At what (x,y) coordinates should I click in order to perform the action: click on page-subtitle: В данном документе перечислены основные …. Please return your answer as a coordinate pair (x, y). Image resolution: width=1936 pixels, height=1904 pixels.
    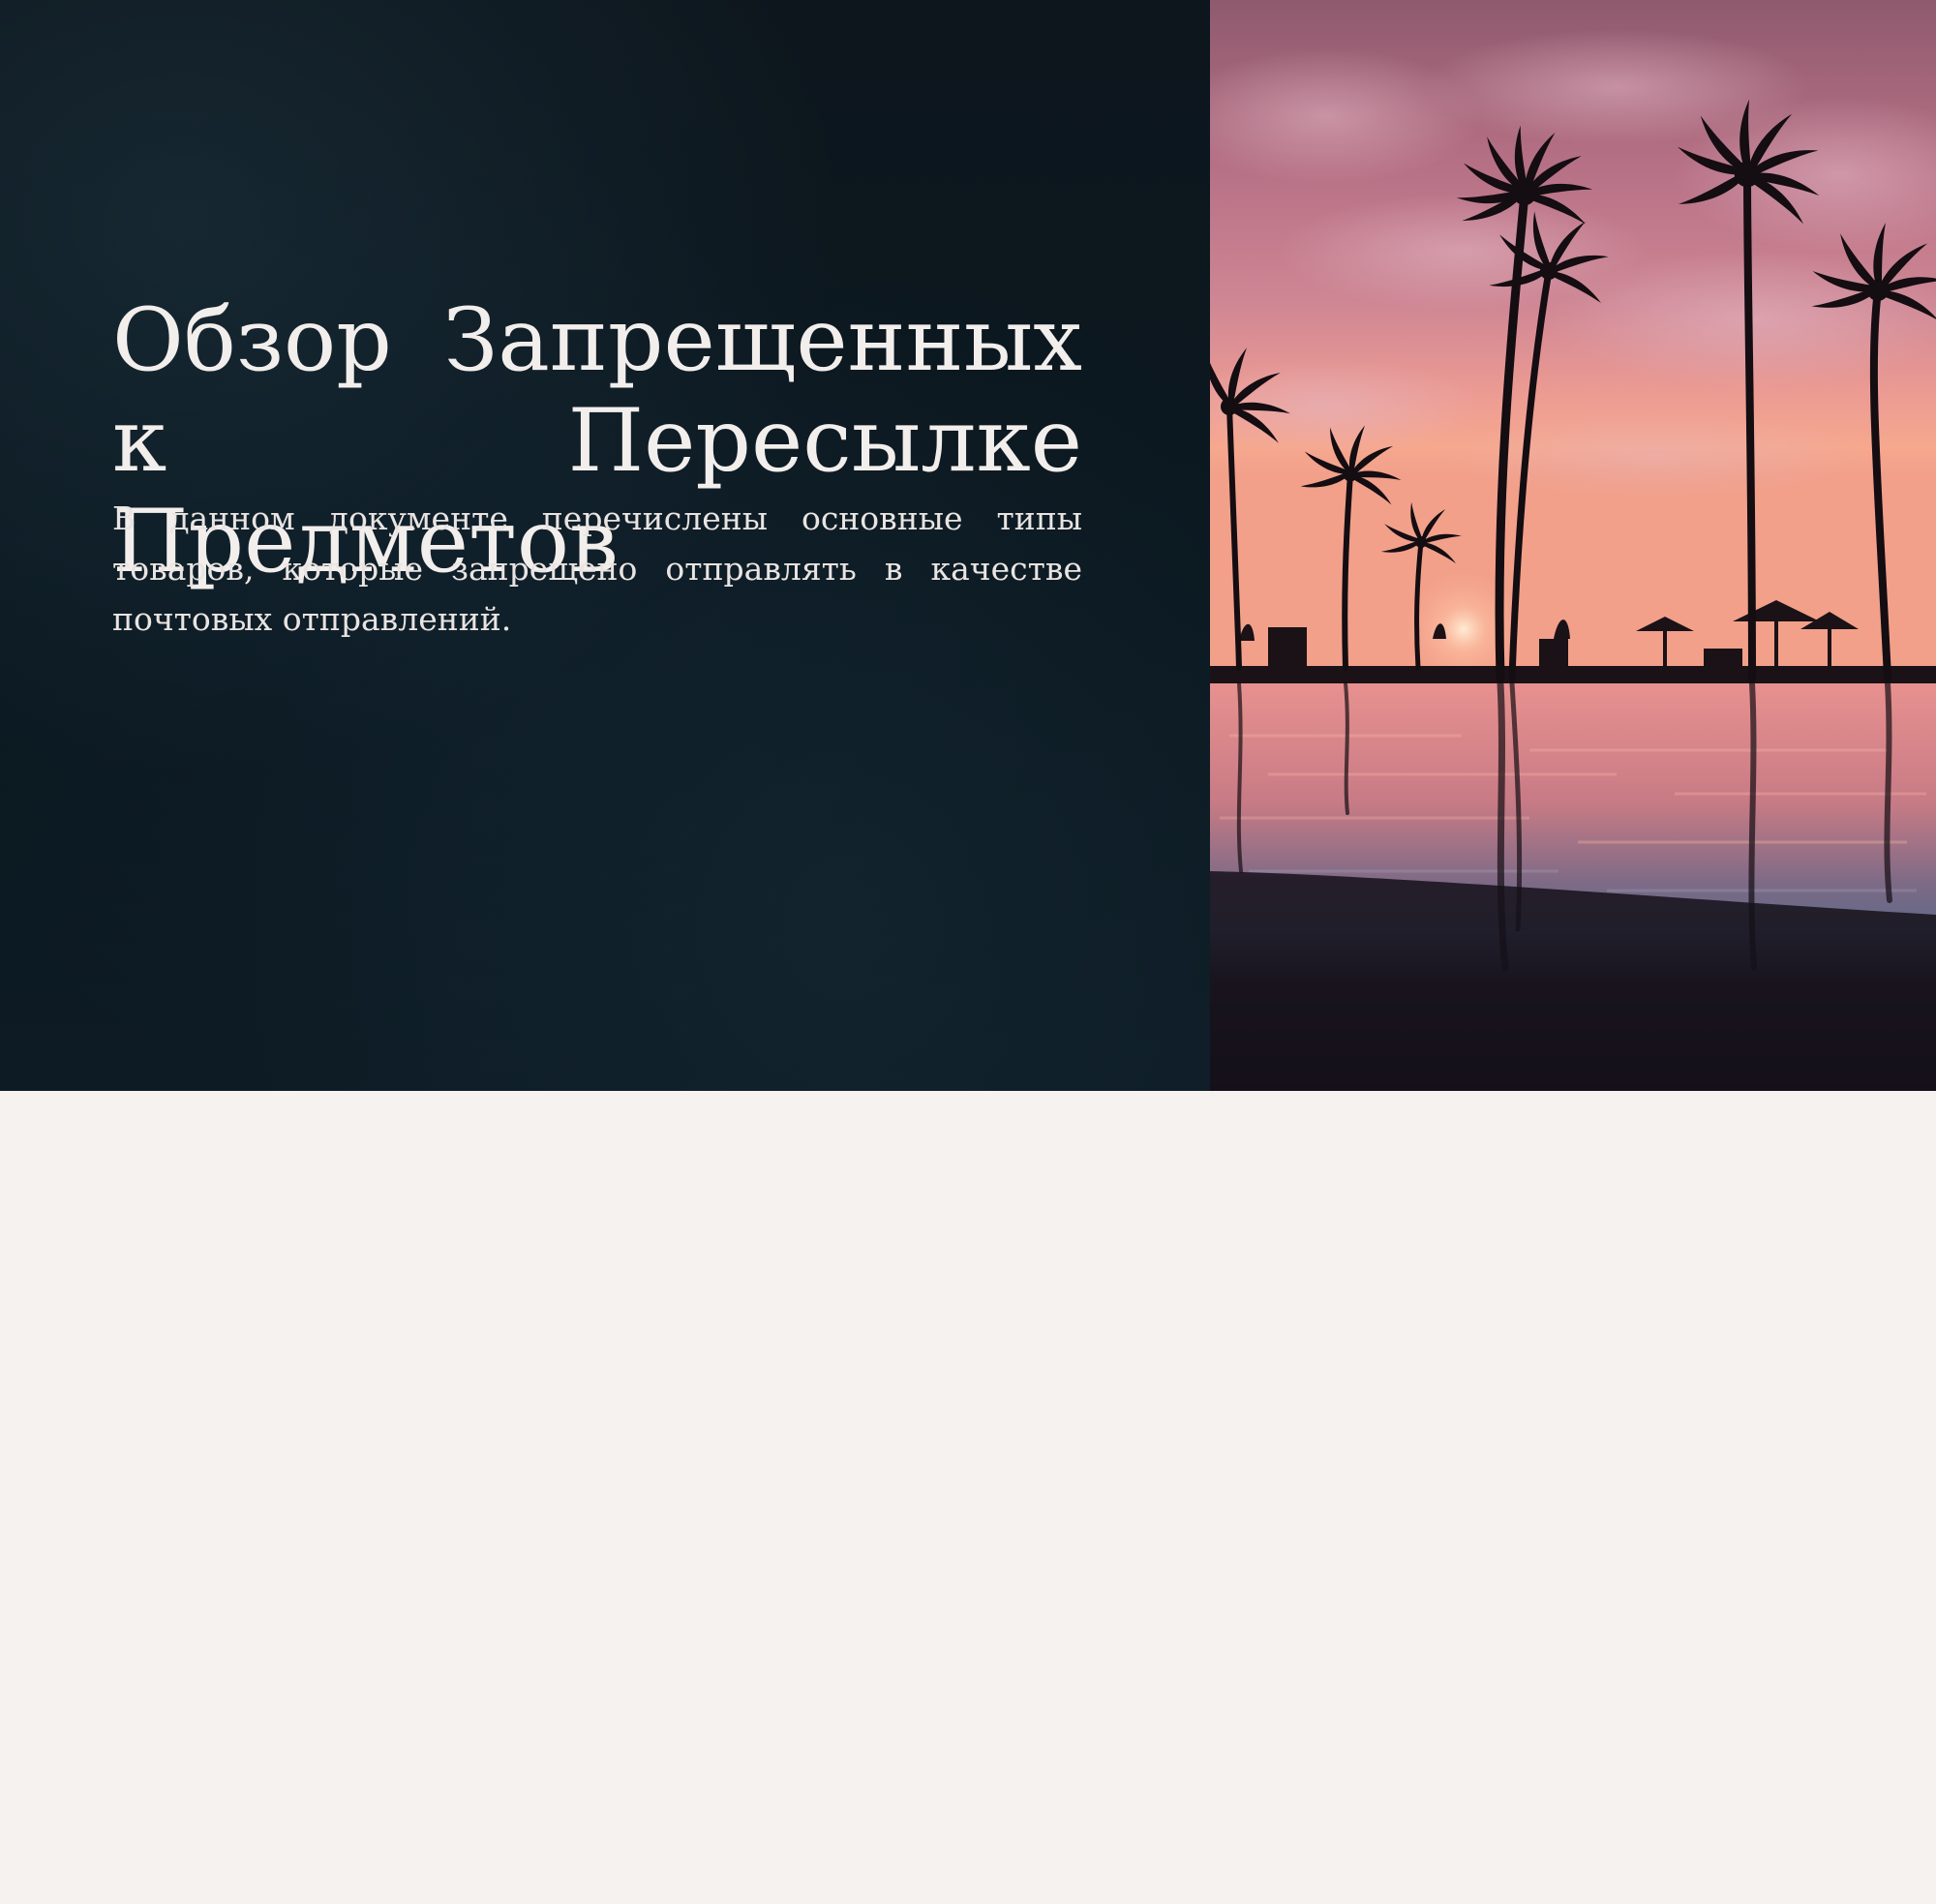
    Looking at the image, I should click on (597, 569).